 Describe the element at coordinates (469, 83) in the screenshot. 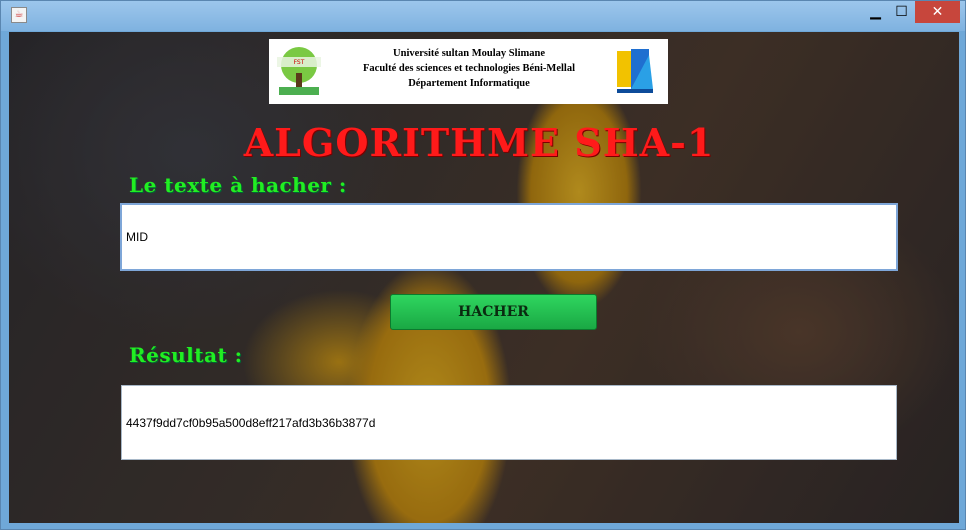

I see `banner-department-name: Département Informatique` at that location.